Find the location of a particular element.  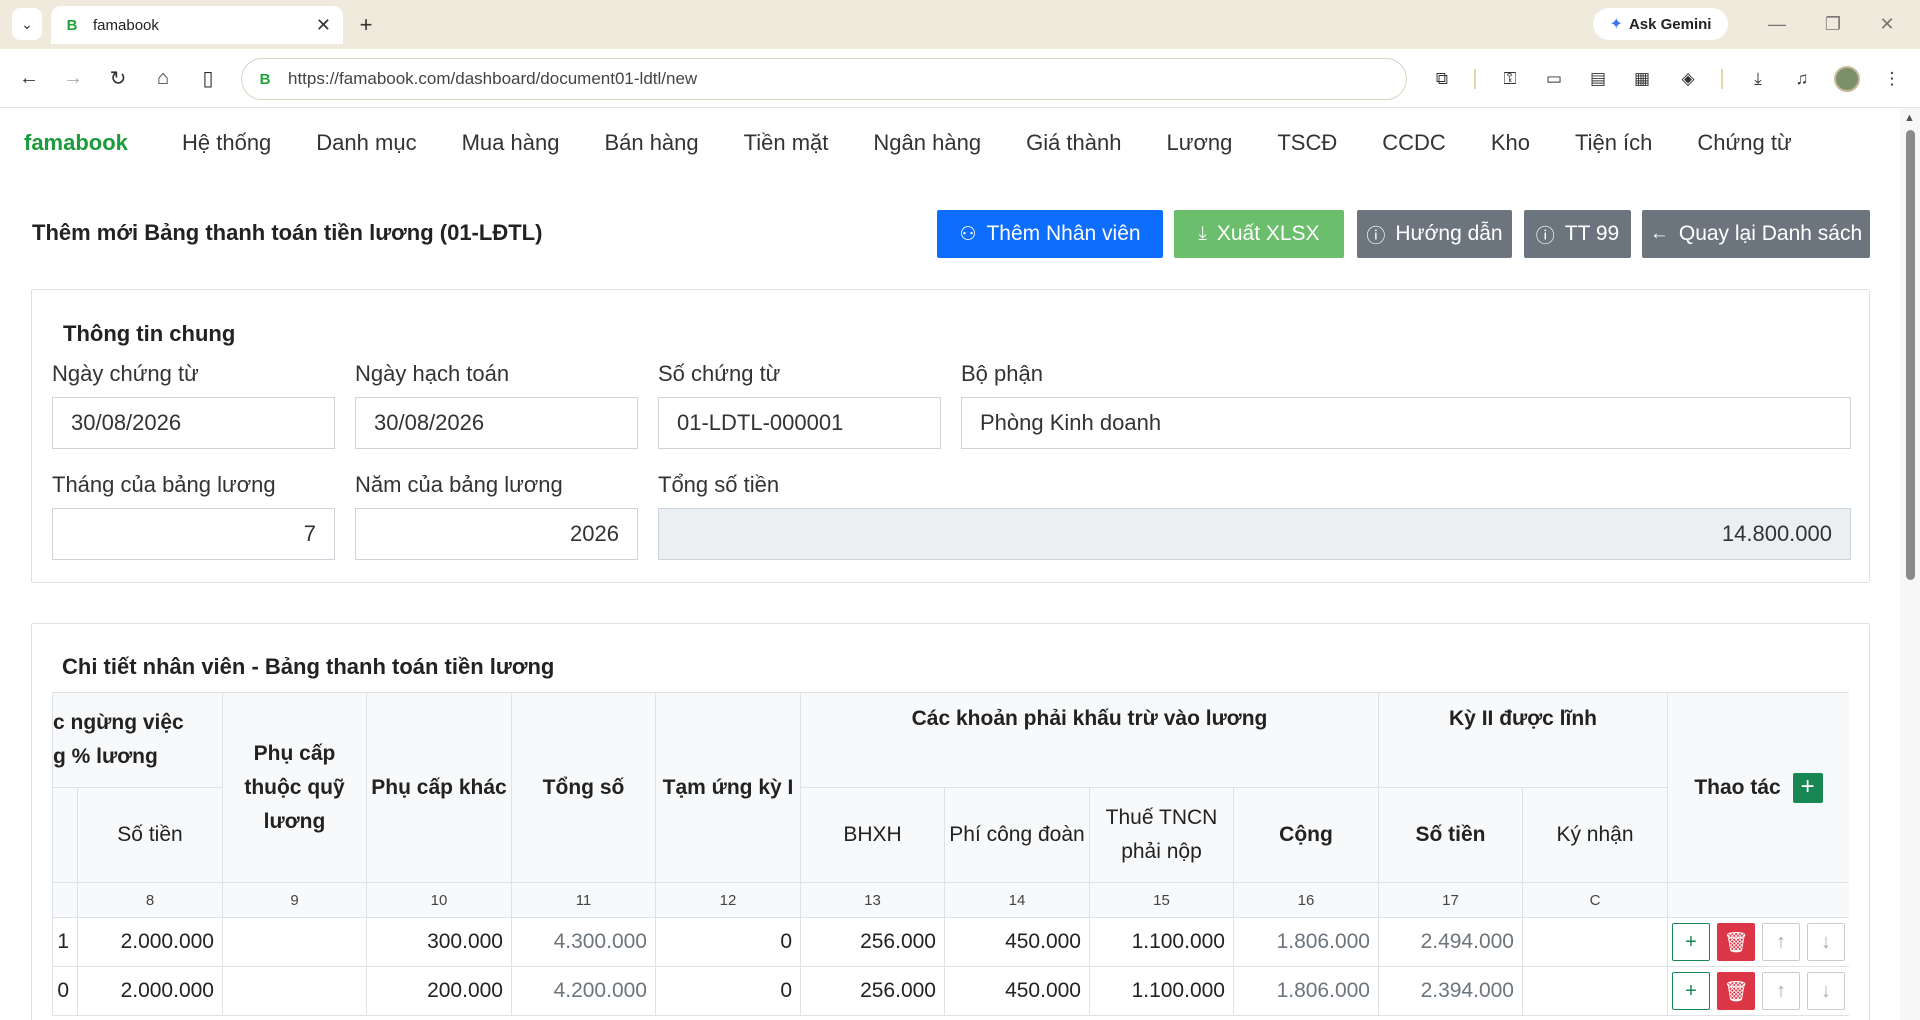

dept-label: Bộ phận is located at coordinates (1002, 373).